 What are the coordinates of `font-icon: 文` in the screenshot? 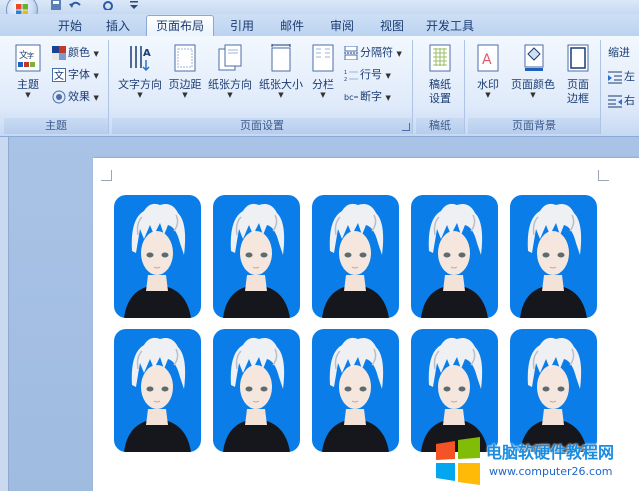 It's located at (59, 75).